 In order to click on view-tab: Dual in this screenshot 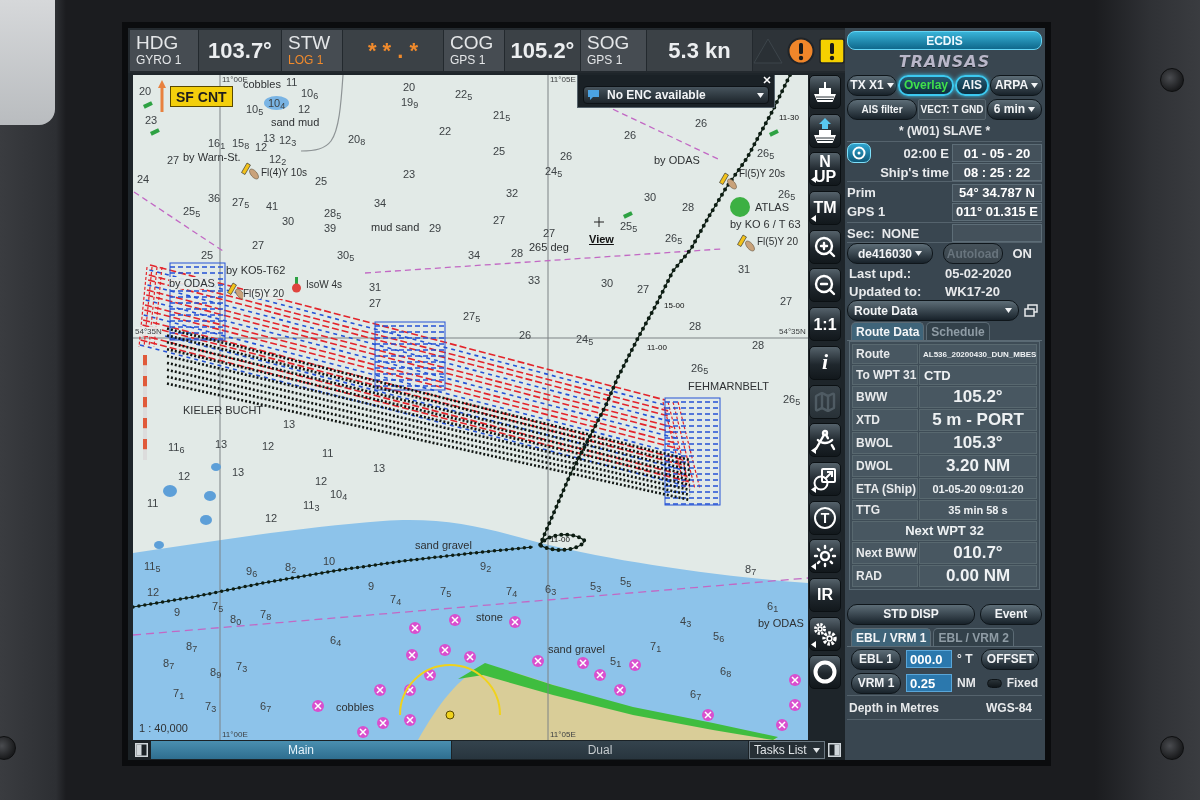, I will do `click(600, 750)`.